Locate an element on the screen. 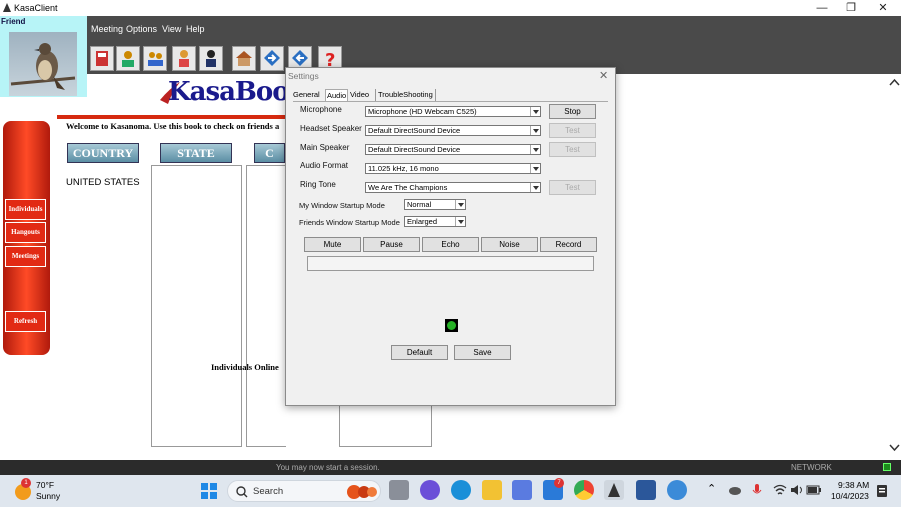 The width and height of the screenshot is (901, 507). microphone-select: Microphone (HD Webcam C525) is located at coordinates (453, 111).